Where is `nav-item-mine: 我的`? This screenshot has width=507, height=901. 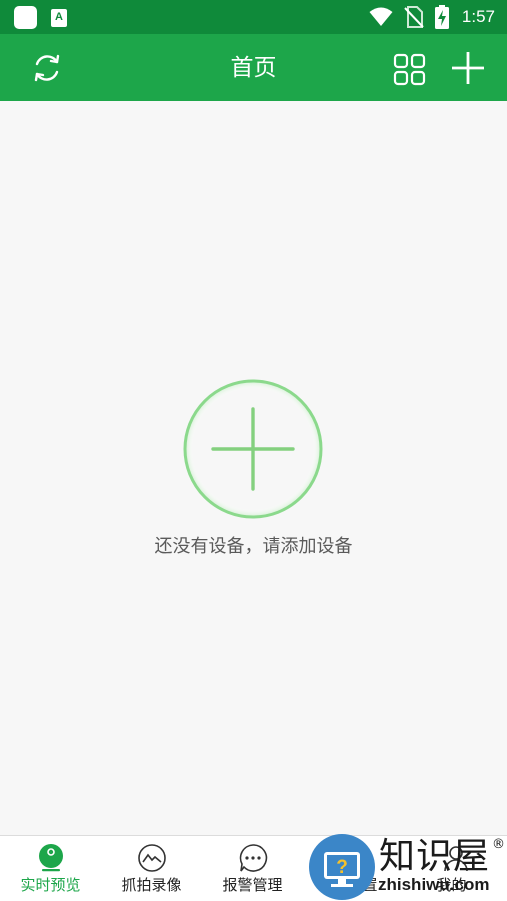
nav-item-mine: 我的 is located at coordinates (455, 868).